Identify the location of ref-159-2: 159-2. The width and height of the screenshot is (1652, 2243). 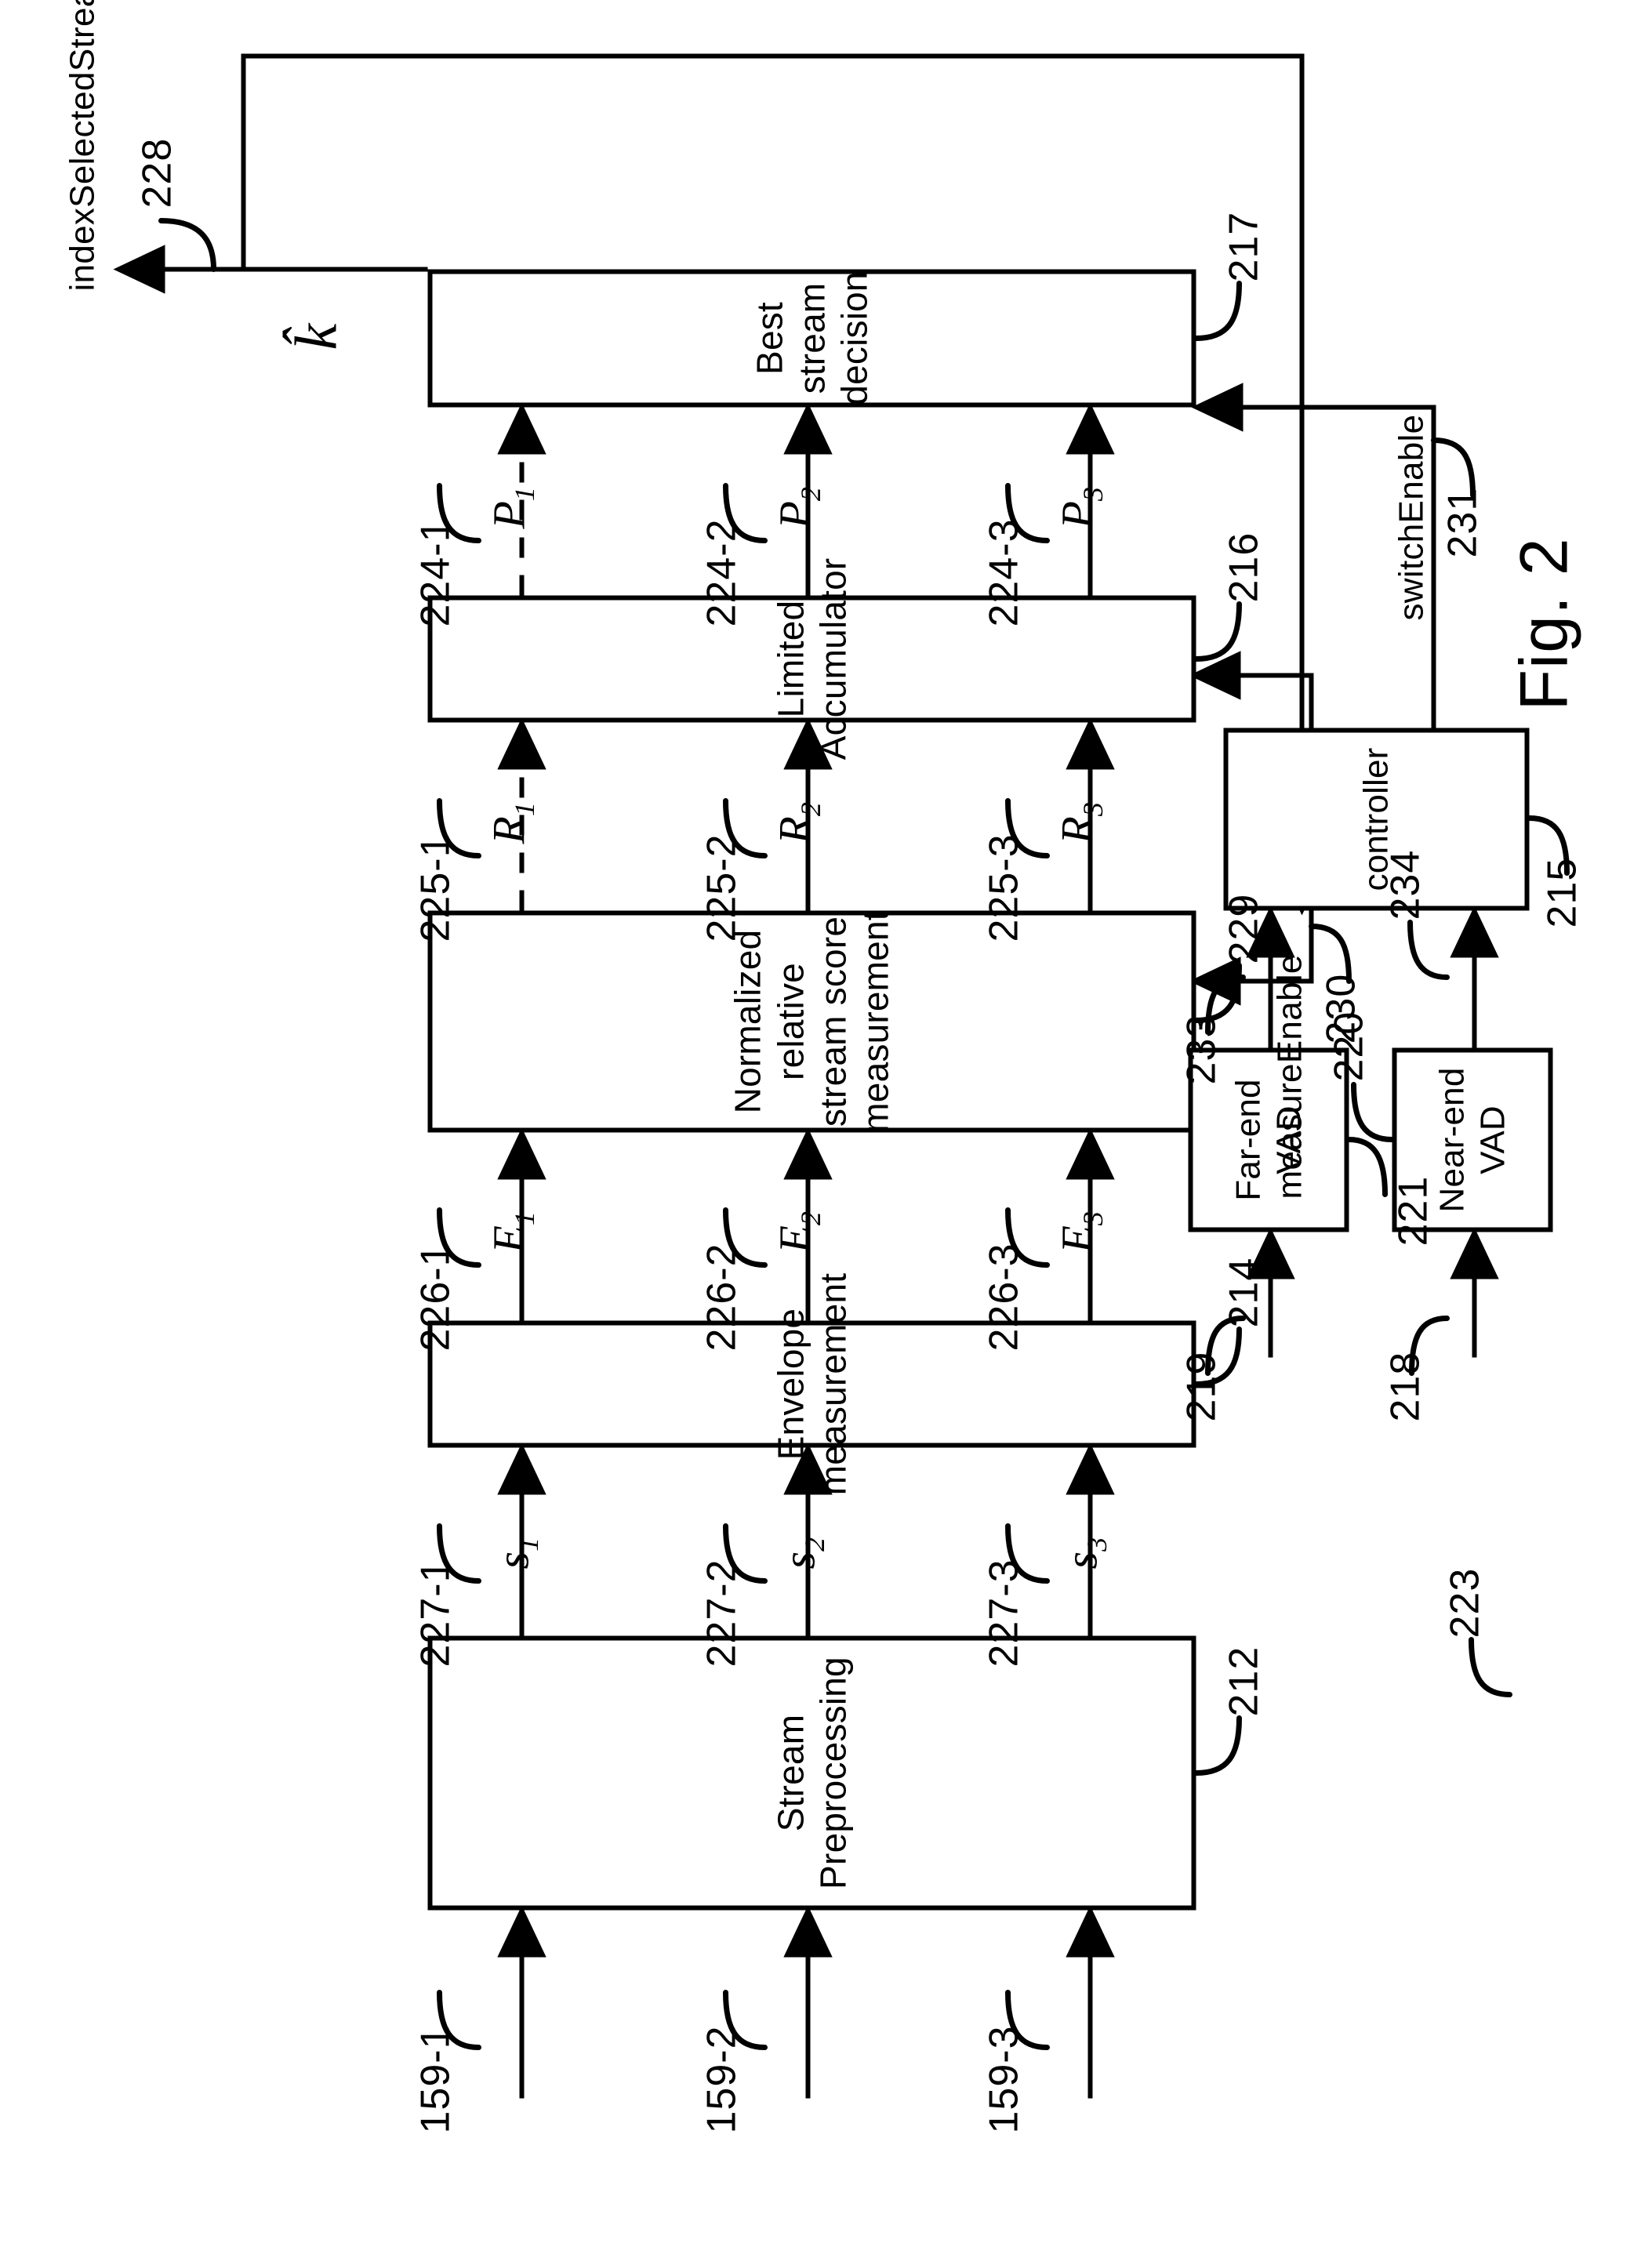
(721, 2079).